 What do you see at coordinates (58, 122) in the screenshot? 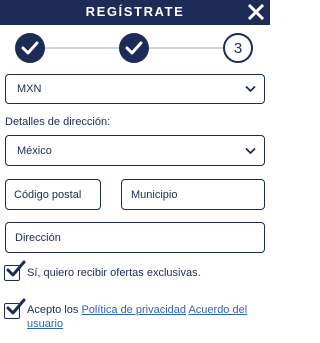
I see `address-section-label: Detalles de dirección:` at bounding box center [58, 122].